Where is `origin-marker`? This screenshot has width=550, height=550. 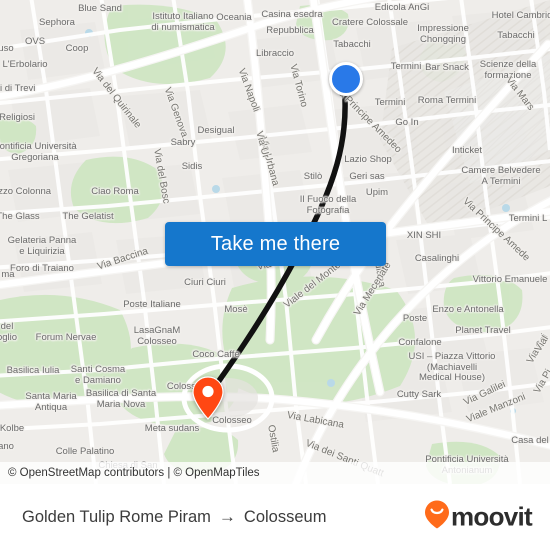 origin-marker is located at coordinates (346, 79).